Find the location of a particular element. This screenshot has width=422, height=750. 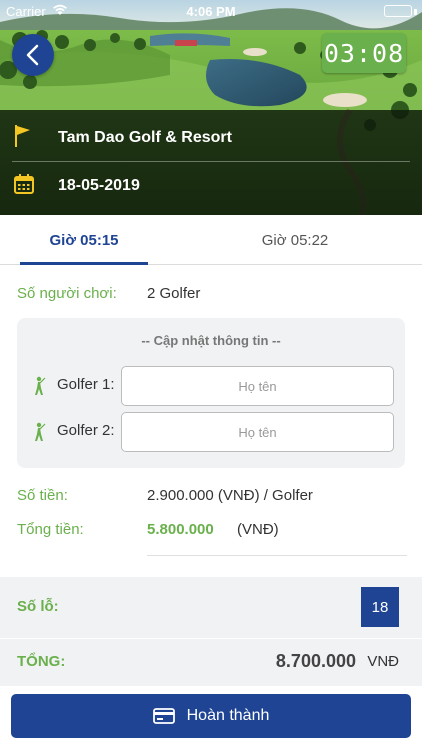

status-bar: Carrier 4:06 PM is located at coordinates (211, 11).